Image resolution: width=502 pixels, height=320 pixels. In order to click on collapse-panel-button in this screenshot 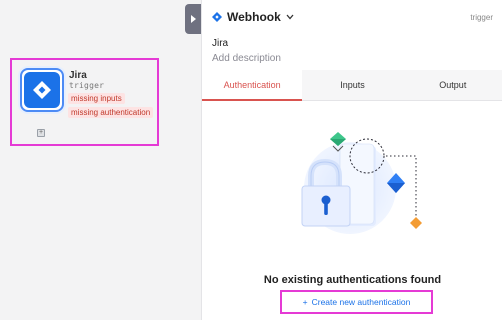, I will do `click(193, 19)`.